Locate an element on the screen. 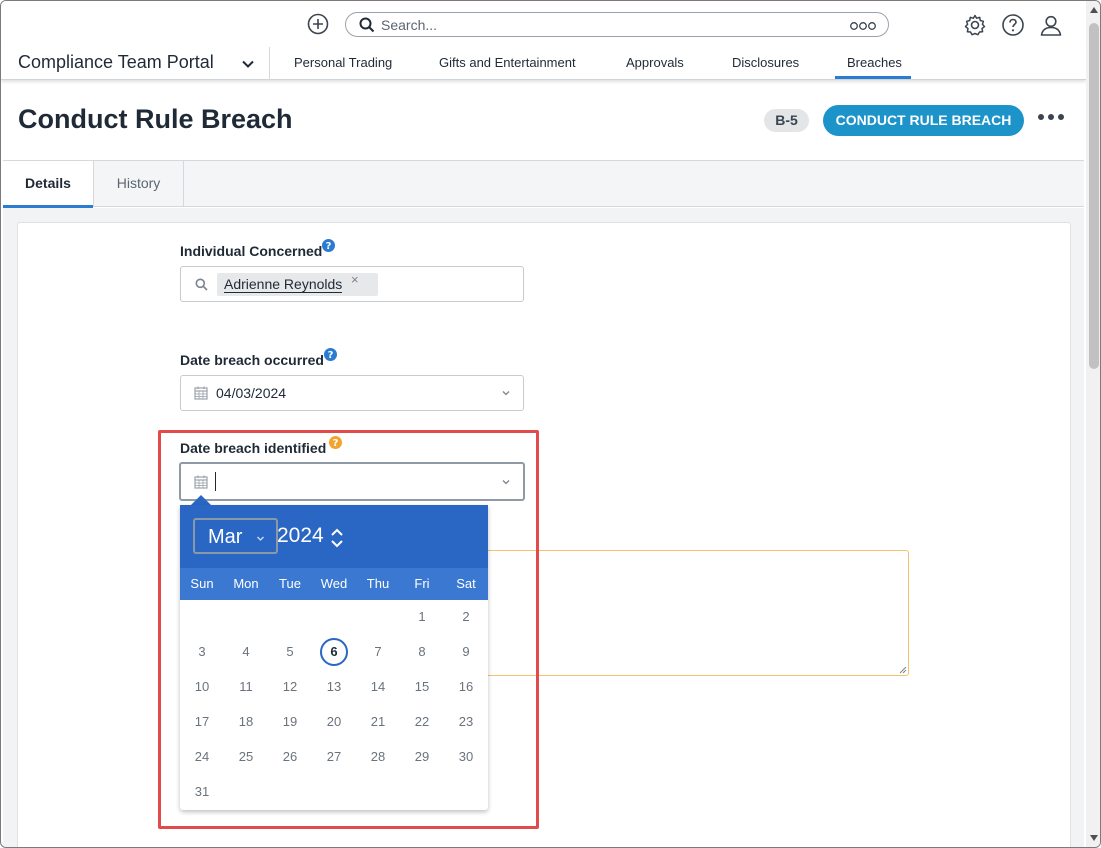  add-icon is located at coordinates (318, 24).